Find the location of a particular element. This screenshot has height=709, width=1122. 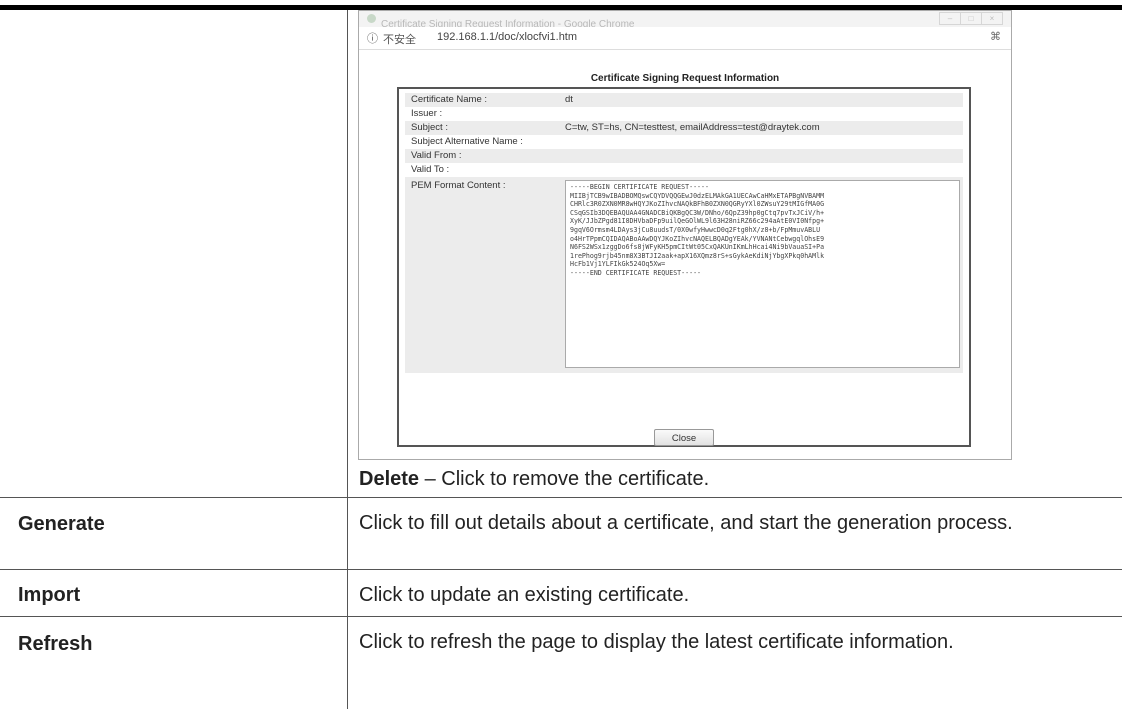

import-description: Click to update an existing certificate. is located at coordinates (524, 595).